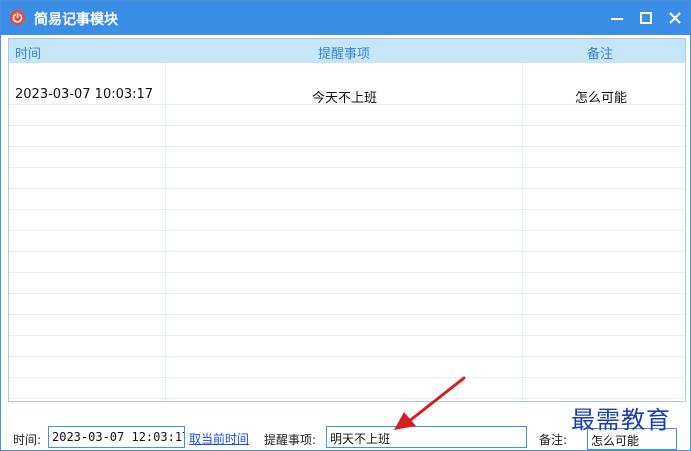 This screenshot has width=691, height=451. Describe the element at coordinates (430, 403) in the screenshot. I see `arrow-annotation` at that location.